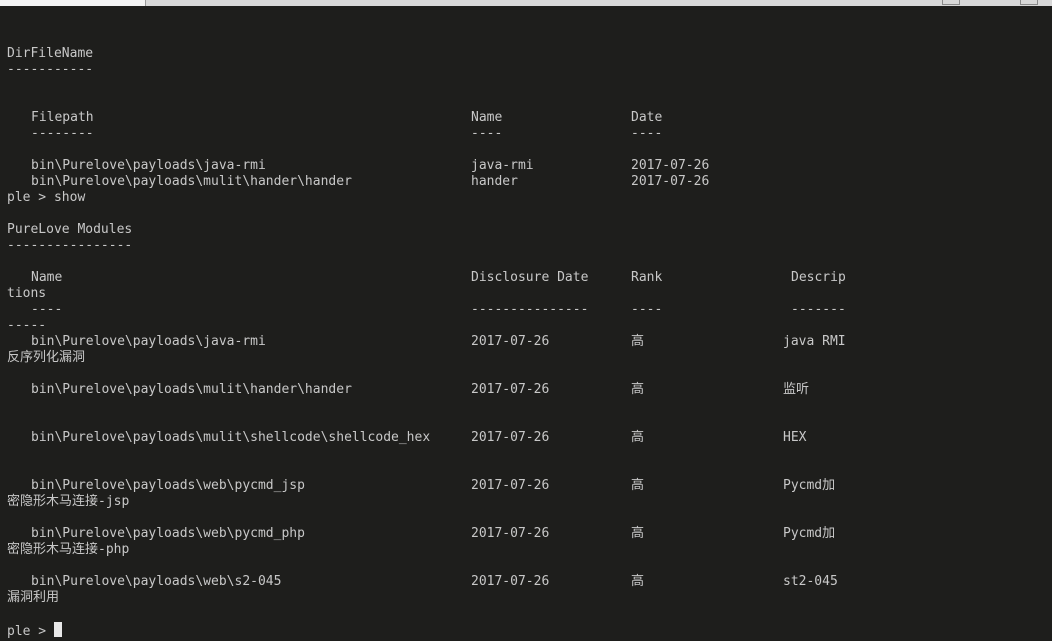 The image size is (1052, 641). Describe the element at coordinates (530, 277) in the screenshot. I see `column-header-disclosure-date: Disclosure Date` at that location.